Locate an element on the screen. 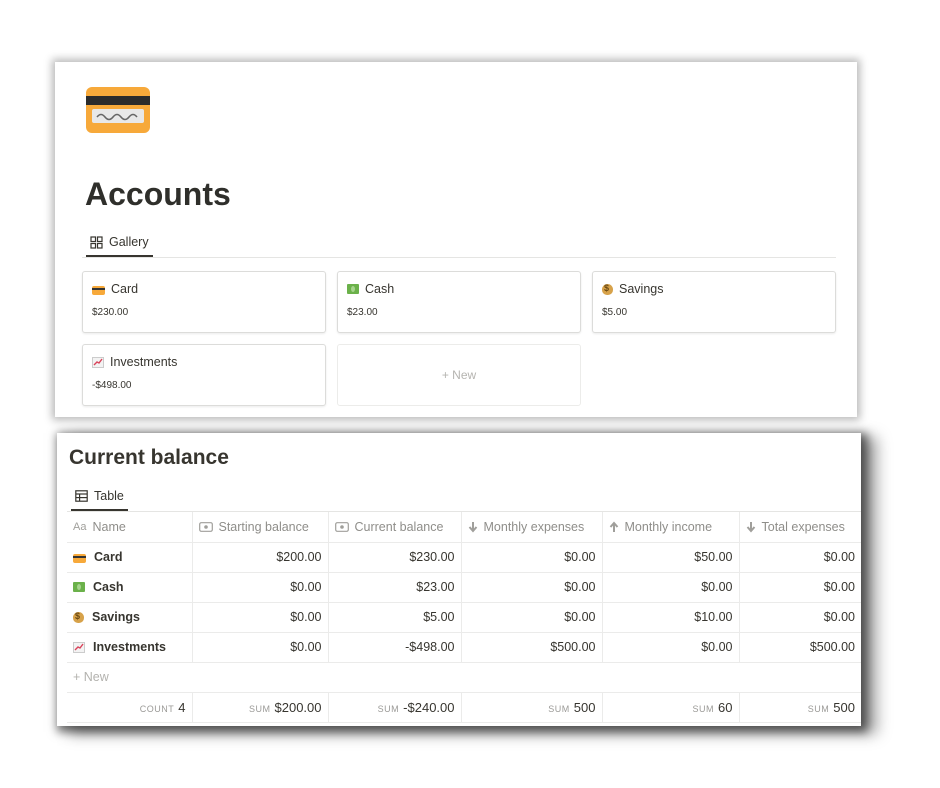 Image resolution: width=940 pixels, height=788 pixels. tab-gallery: Gallery is located at coordinates (119, 246).